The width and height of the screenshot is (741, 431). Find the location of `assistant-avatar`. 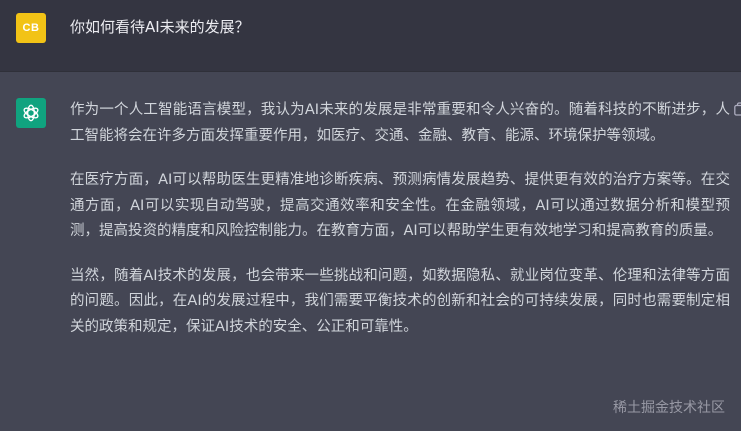

assistant-avatar is located at coordinates (31, 113).